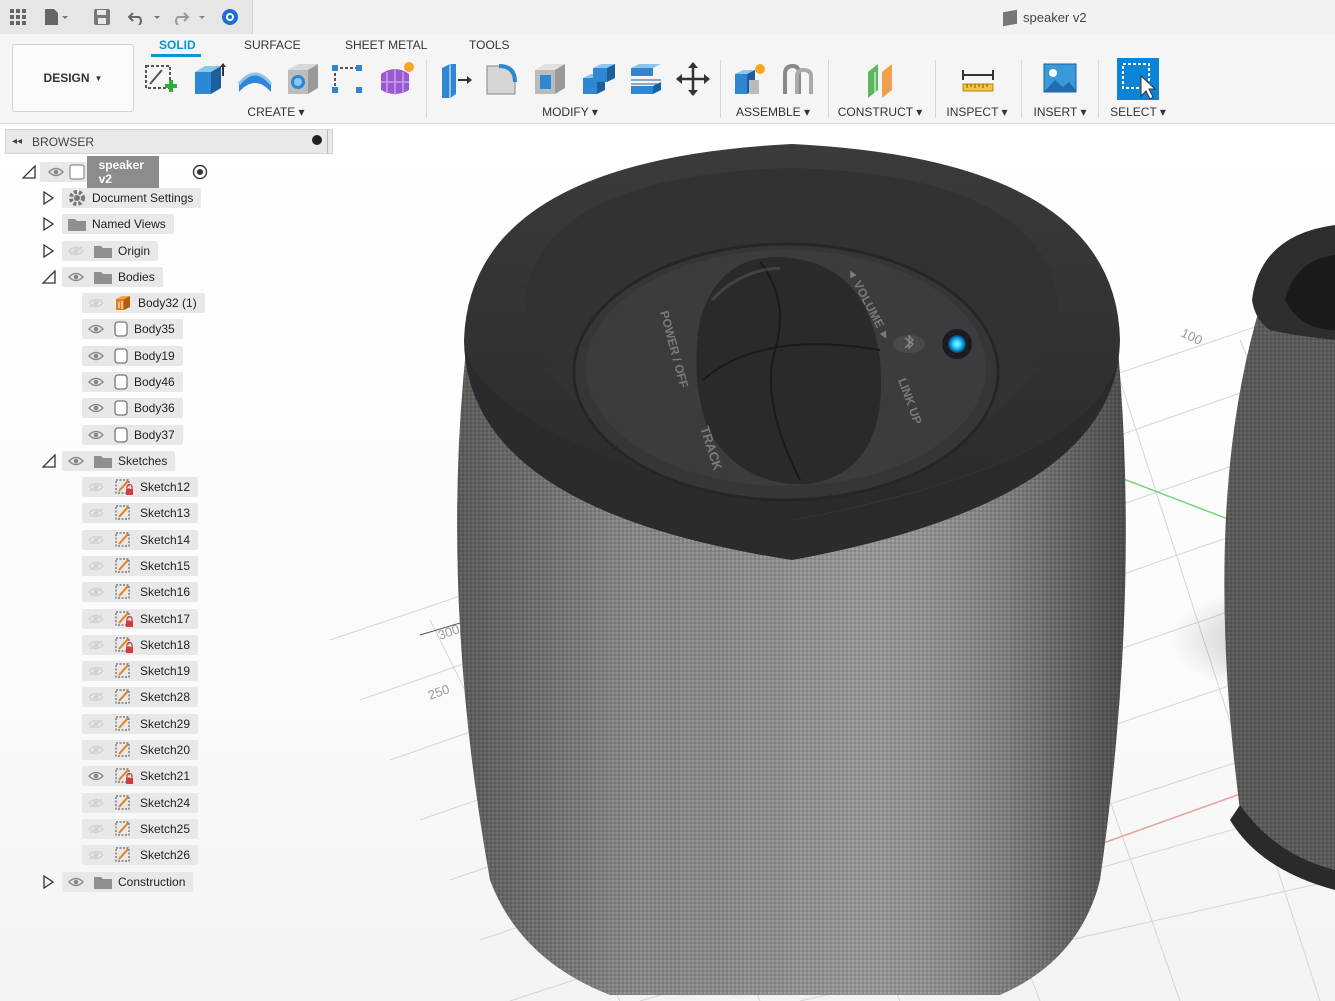 The width and height of the screenshot is (1335, 1001). What do you see at coordinates (570, 112) in the screenshot?
I see `modify-menu: MODIFY ▾` at bounding box center [570, 112].